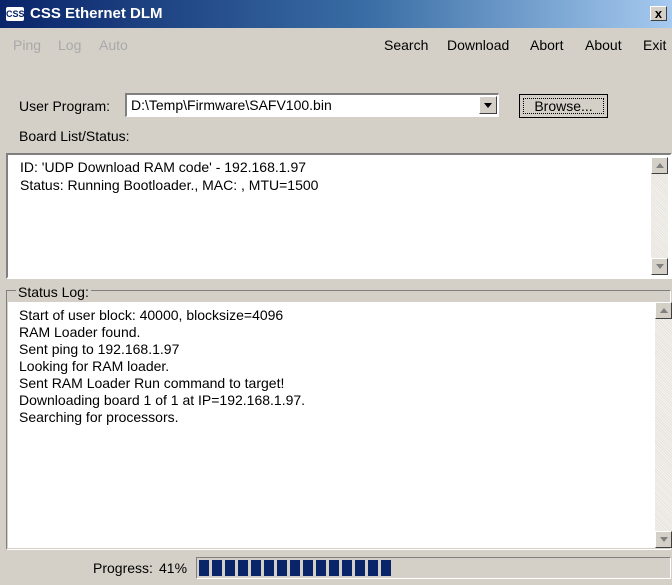 The height and width of the screenshot is (585, 672). I want to click on app-logo-icon: CSS, so click(15, 14).